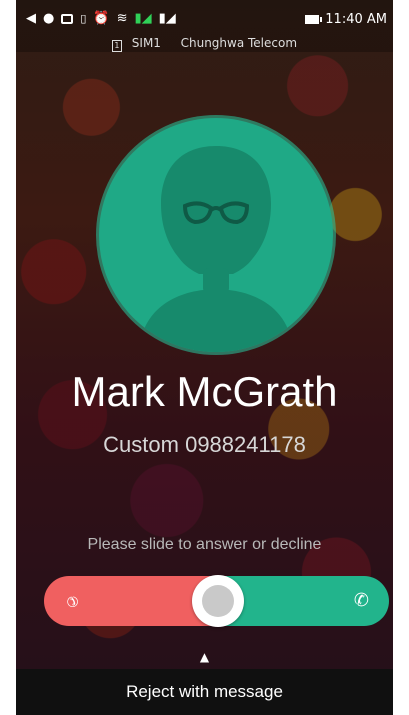 The height and width of the screenshot is (715, 409). What do you see at coordinates (67, 19) in the screenshot?
I see `image-icon` at bounding box center [67, 19].